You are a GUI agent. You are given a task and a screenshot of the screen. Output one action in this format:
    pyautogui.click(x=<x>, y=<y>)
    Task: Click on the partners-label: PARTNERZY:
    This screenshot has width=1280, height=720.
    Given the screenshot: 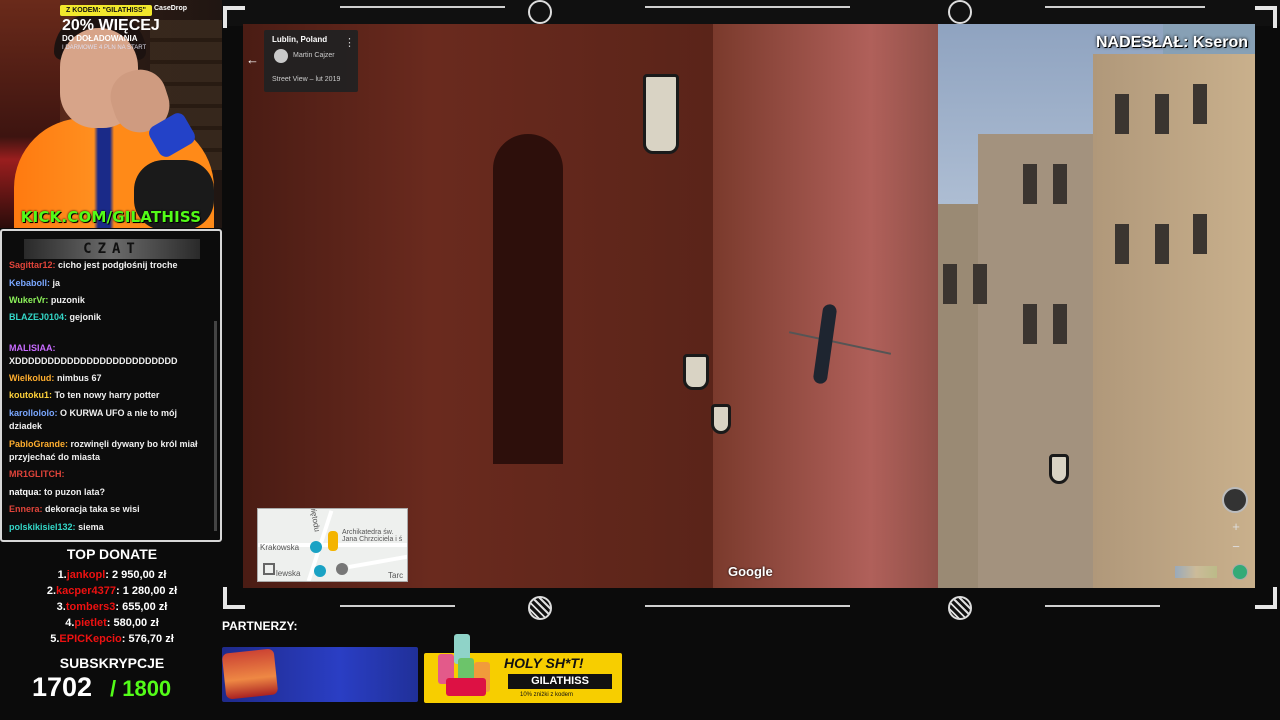 What is the action you would take?
    pyautogui.click(x=260, y=626)
    